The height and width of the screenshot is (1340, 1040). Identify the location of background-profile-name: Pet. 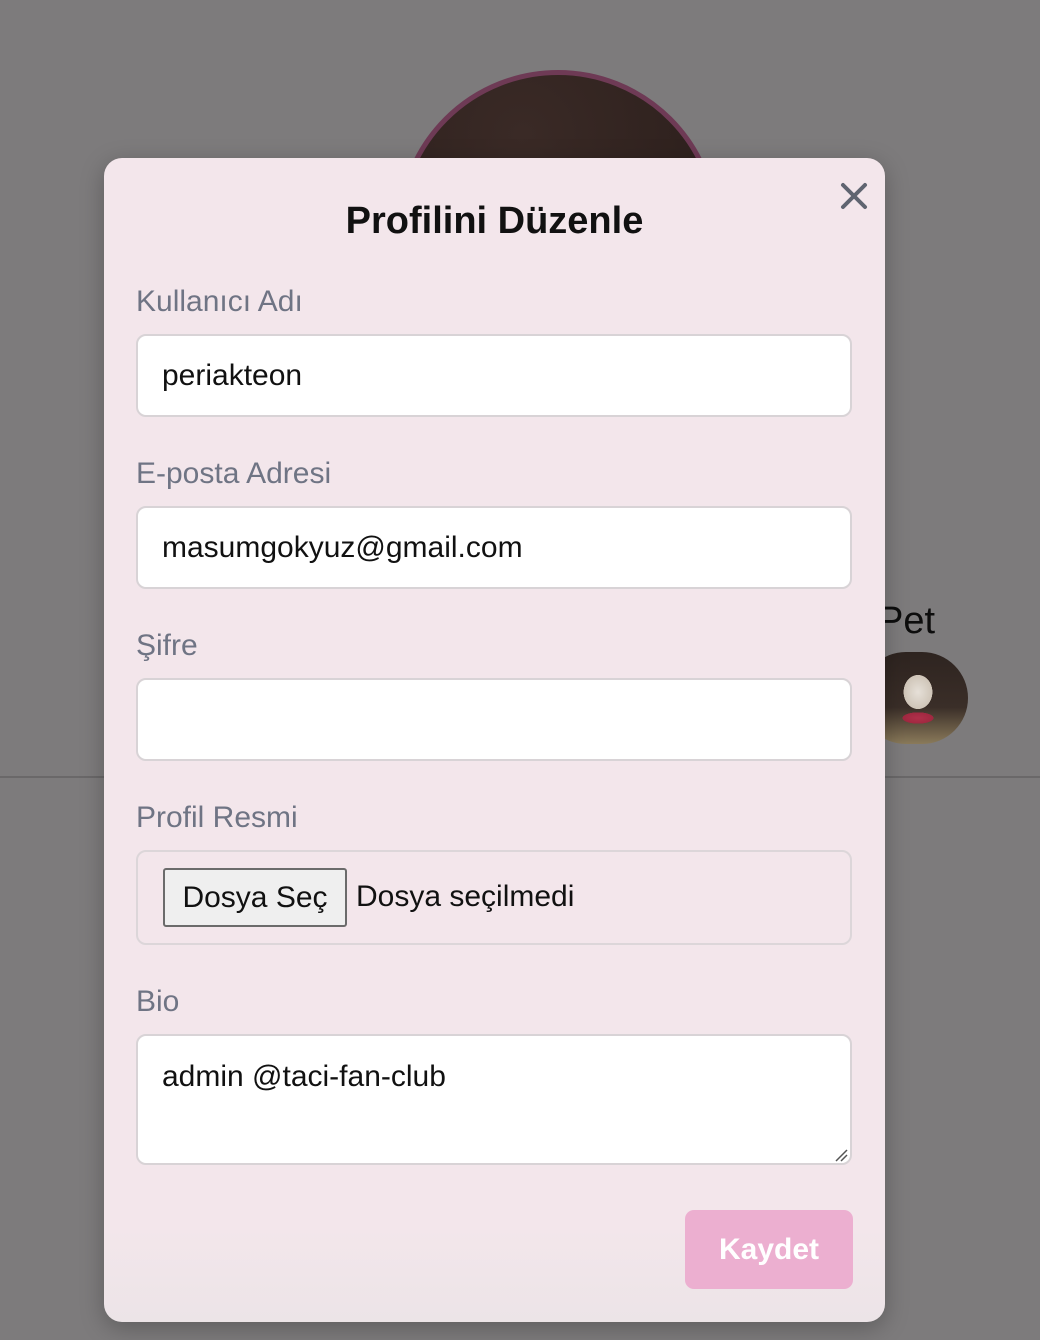
(907, 621).